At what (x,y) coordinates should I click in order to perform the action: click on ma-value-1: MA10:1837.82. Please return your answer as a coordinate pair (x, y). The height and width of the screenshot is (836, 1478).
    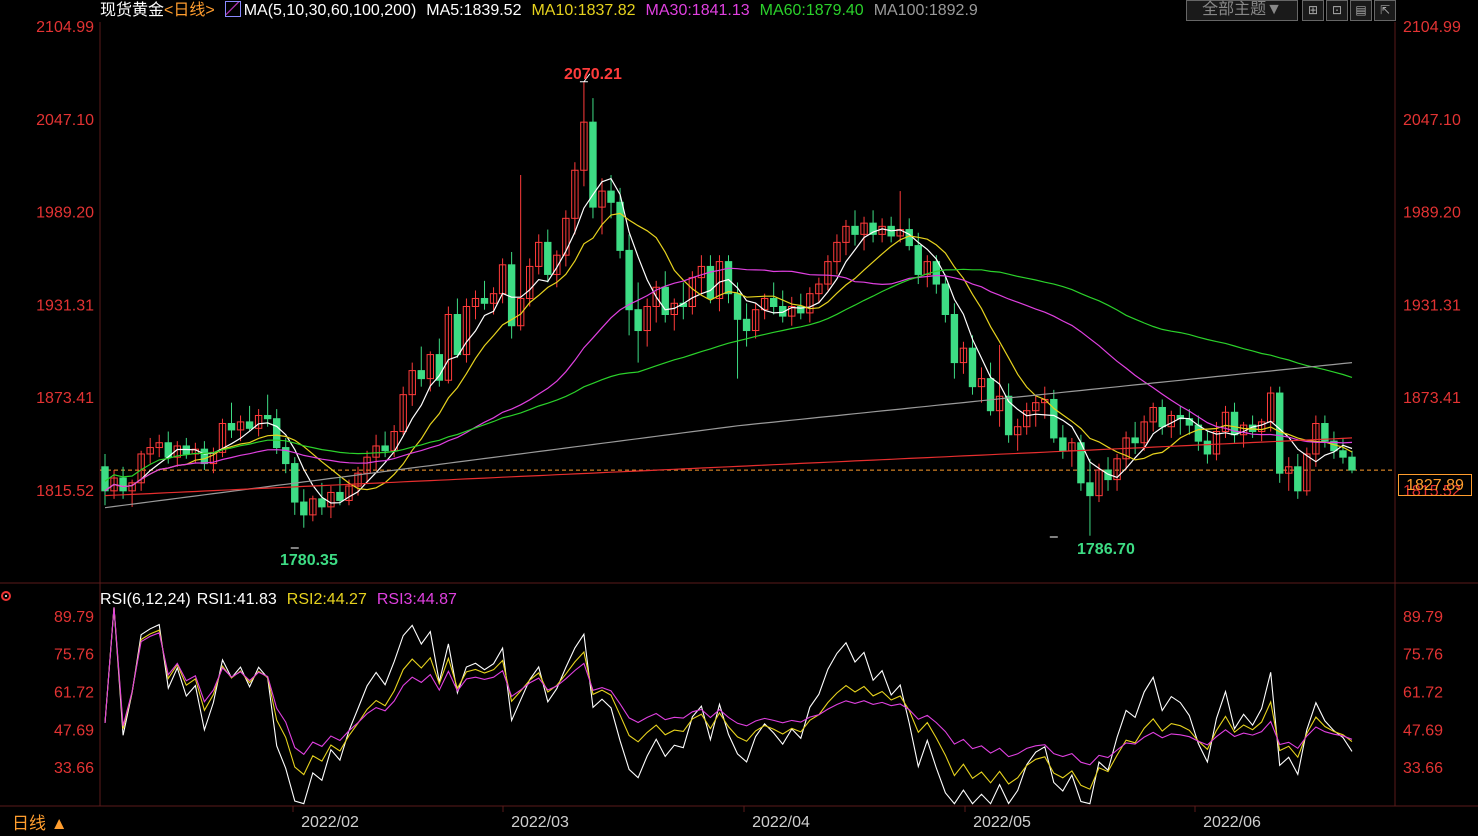
    Looking at the image, I should click on (583, 10).